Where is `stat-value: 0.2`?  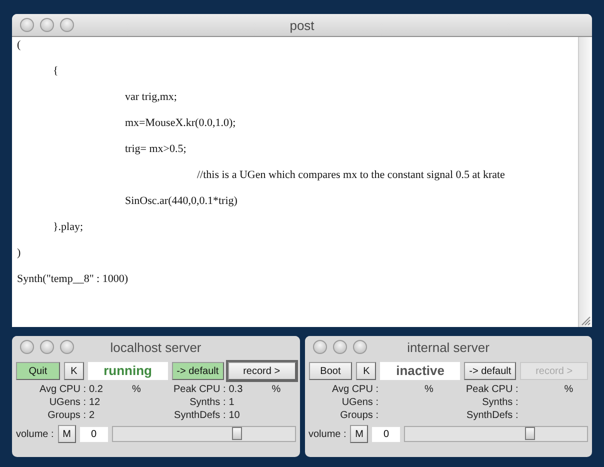 stat-value: 0.2 is located at coordinates (96, 389).